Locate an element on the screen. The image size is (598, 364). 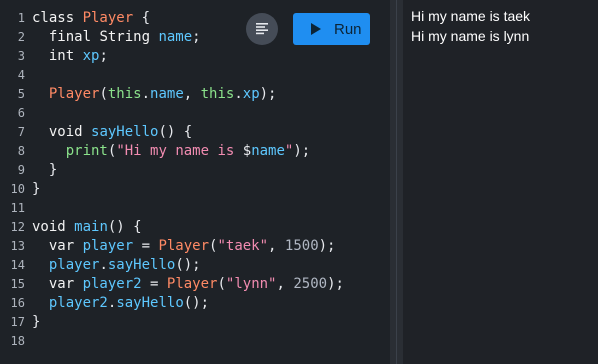
code-line: void main() { is located at coordinates (87, 227).